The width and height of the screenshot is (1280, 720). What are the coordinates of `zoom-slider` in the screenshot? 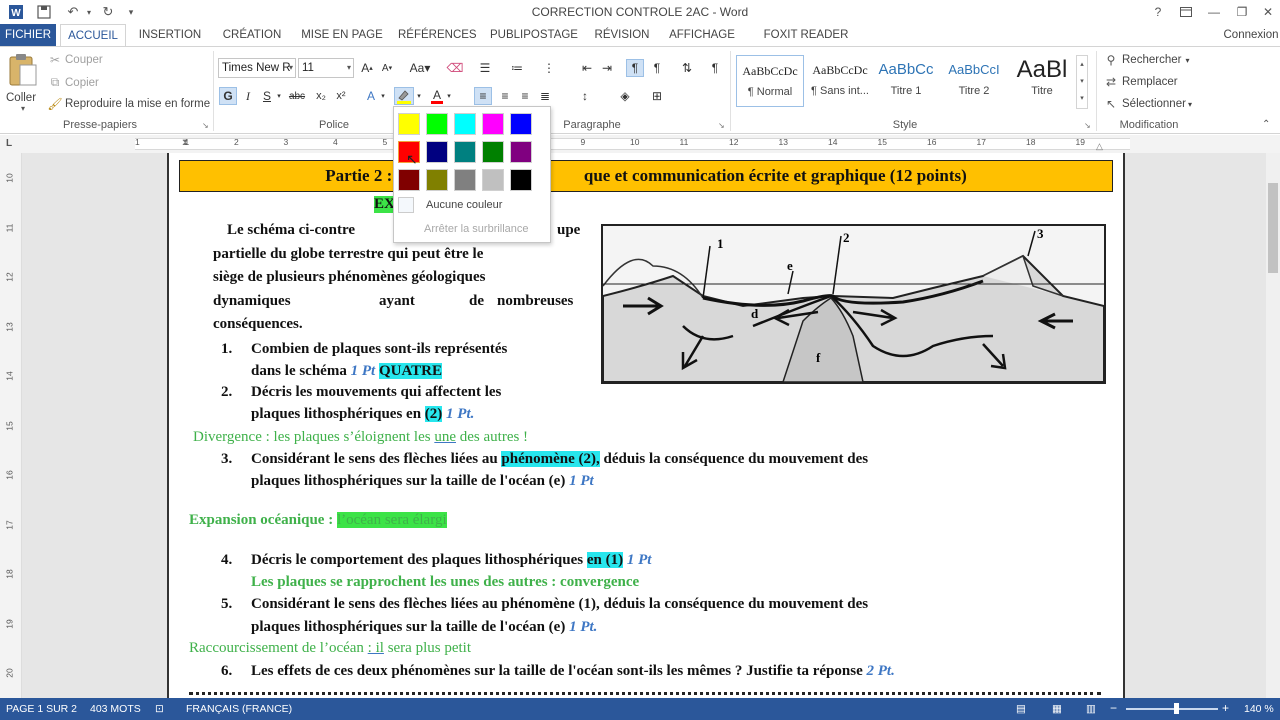 It's located at (1172, 709).